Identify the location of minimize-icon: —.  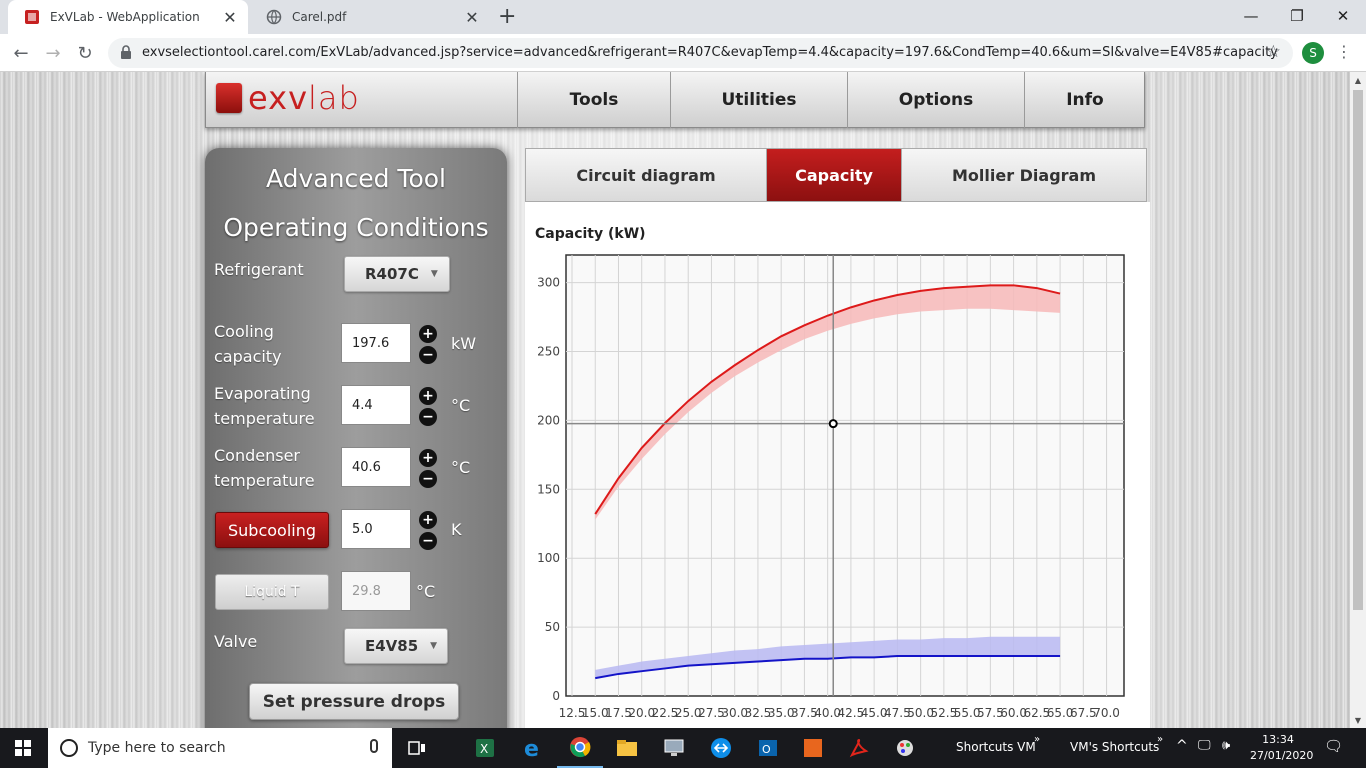
(1251, 16).